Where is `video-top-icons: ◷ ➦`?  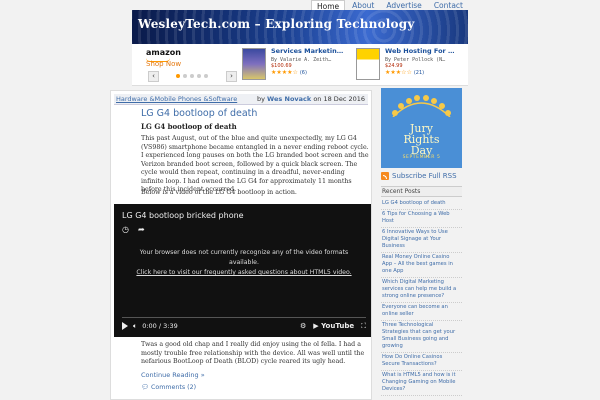 video-top-icons: ◷ ➦ is located at coordinates (133, 229).